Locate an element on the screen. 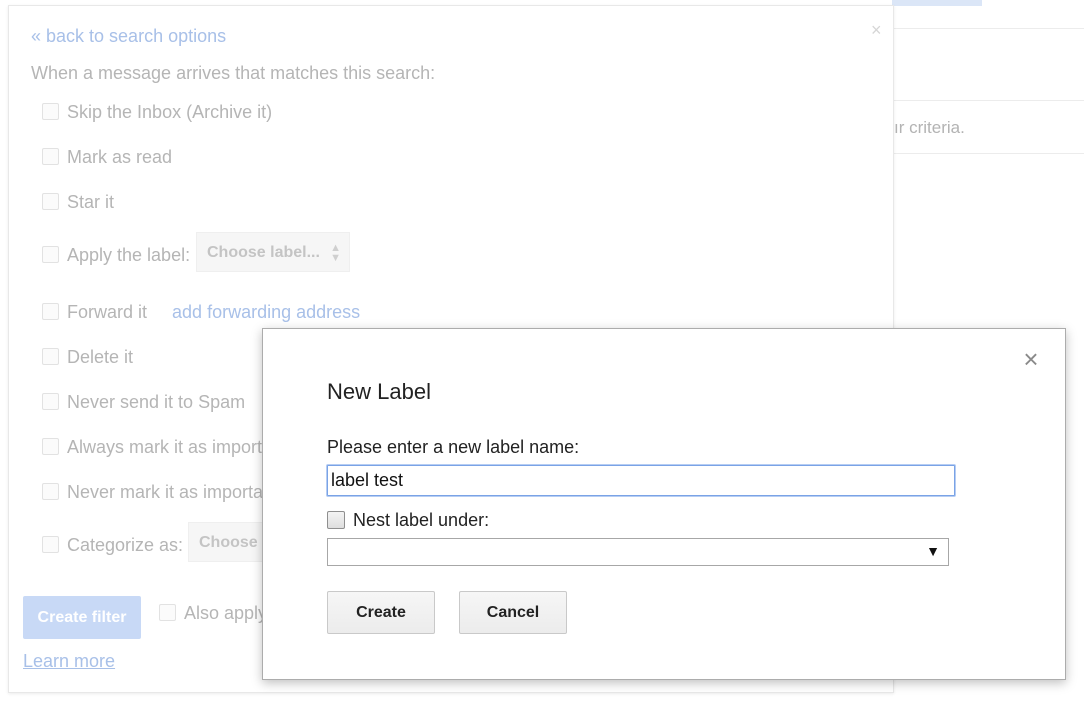 This screenshot has height=708, width=1084. dialog-title: New Label is located at coordinates (379, 391).